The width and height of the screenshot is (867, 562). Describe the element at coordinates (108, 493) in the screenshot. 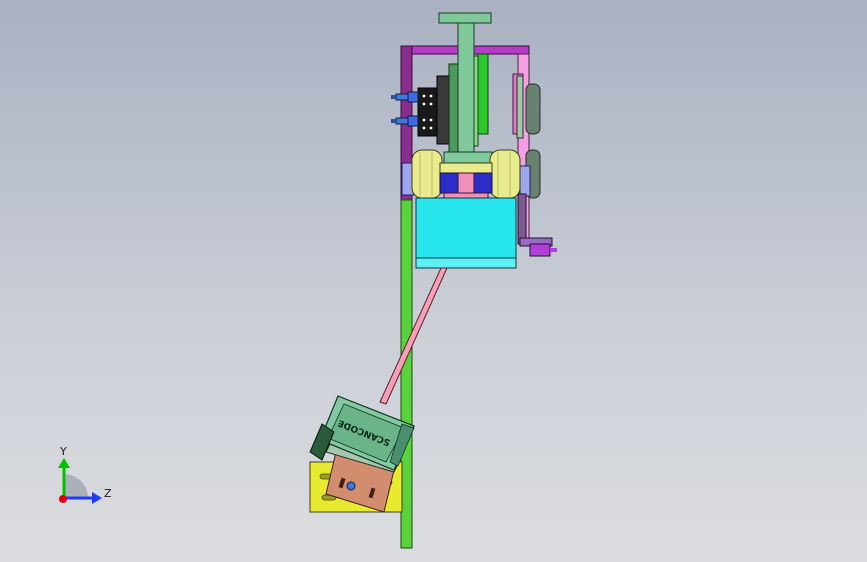

I see `z-axis-label: Z` at that location.